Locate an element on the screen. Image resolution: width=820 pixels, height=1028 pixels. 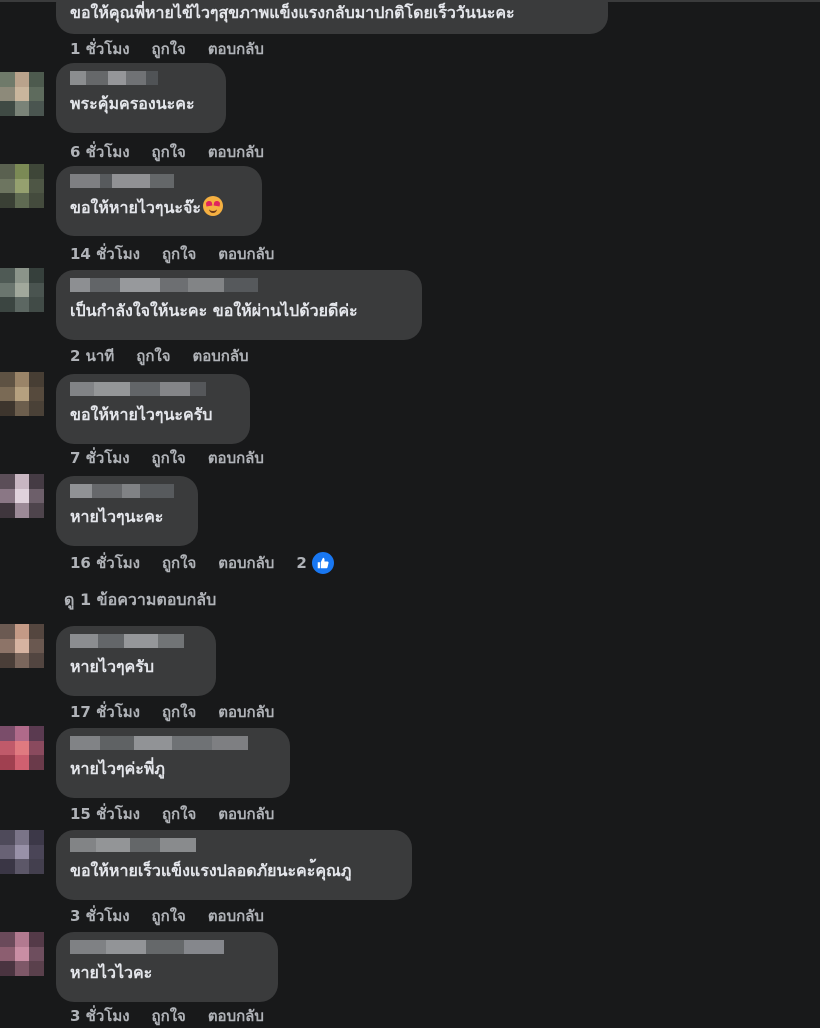
comment-text: หายไวๆครับ is located at coordinates (112, 666).